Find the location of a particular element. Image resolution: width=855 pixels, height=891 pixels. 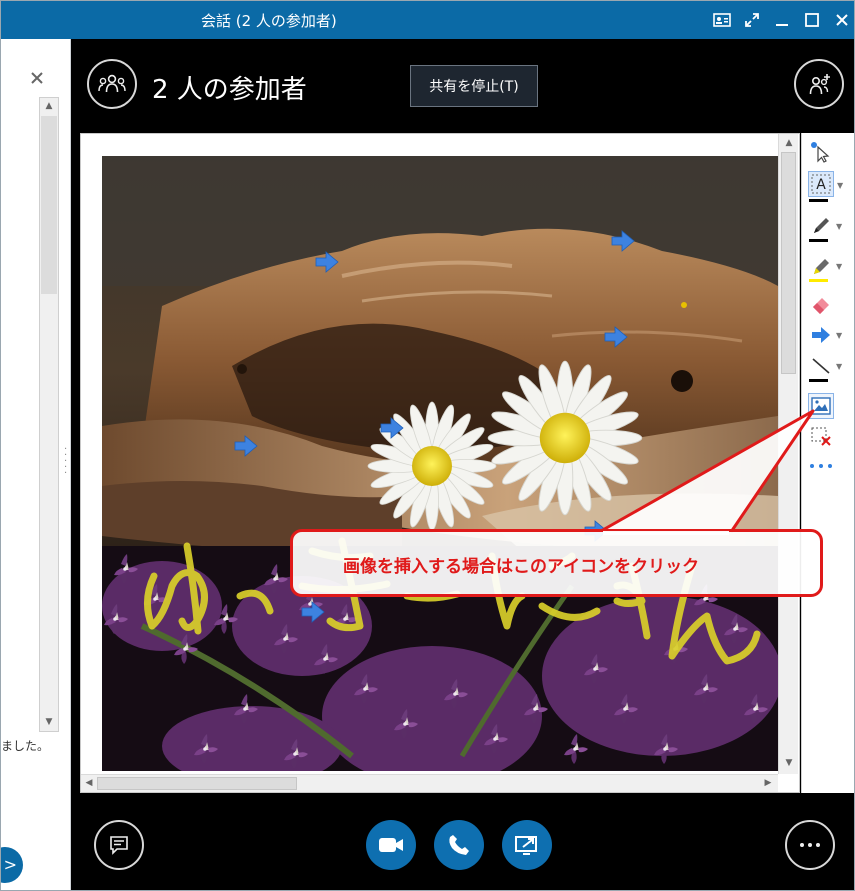

present-screen-icon is located at coordinates (526, 845).